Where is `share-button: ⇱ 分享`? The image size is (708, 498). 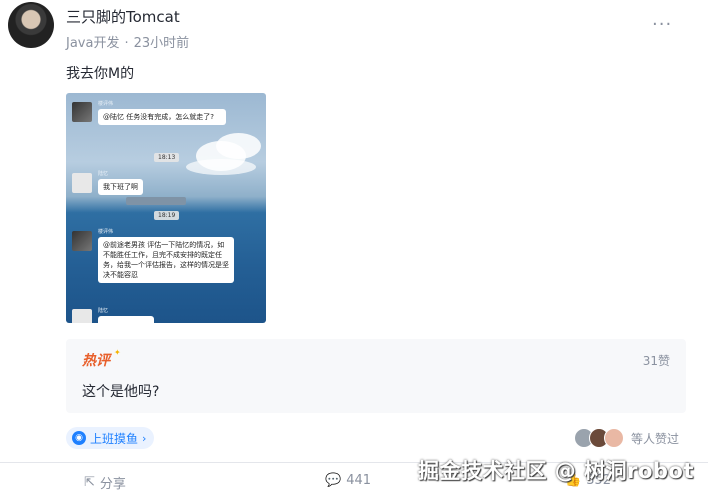
share-button: ⇱ 分享 is located at coordinates (105, 482).